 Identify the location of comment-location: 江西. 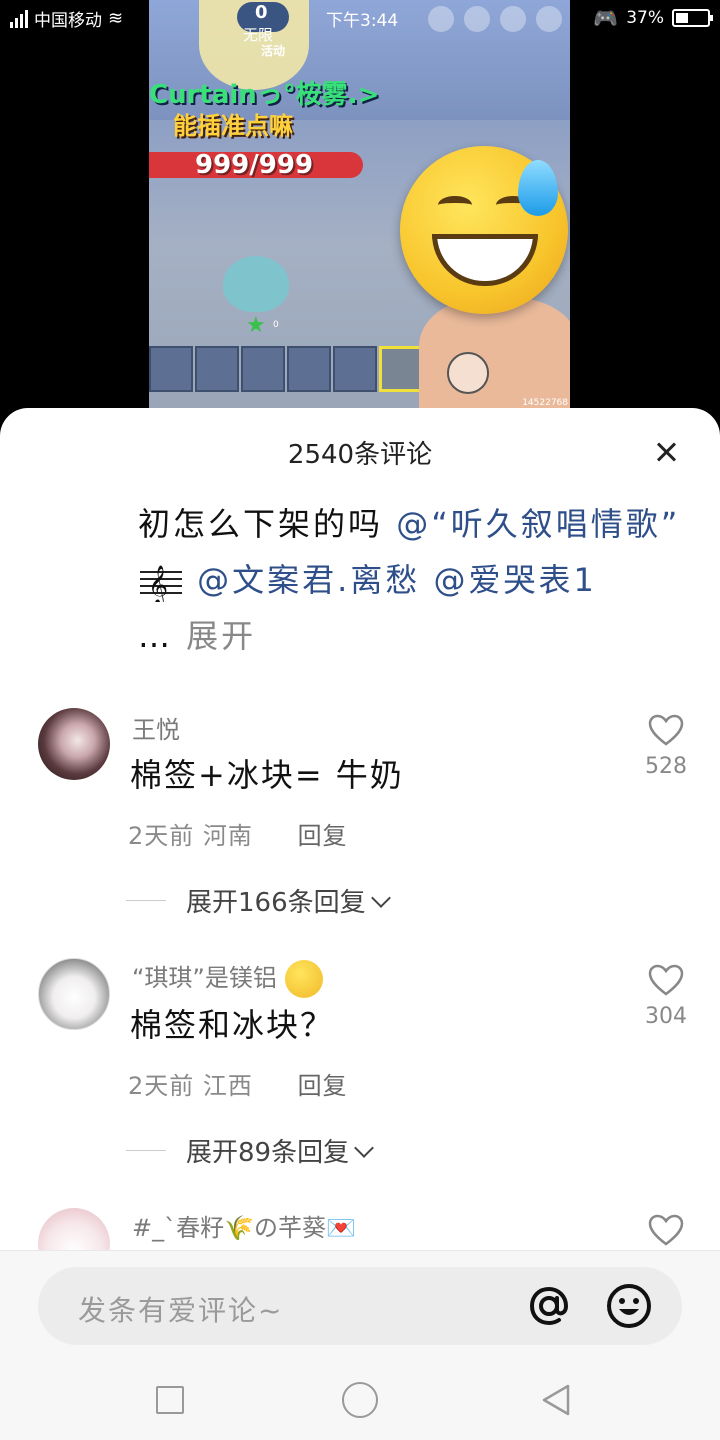
(227, 1086).